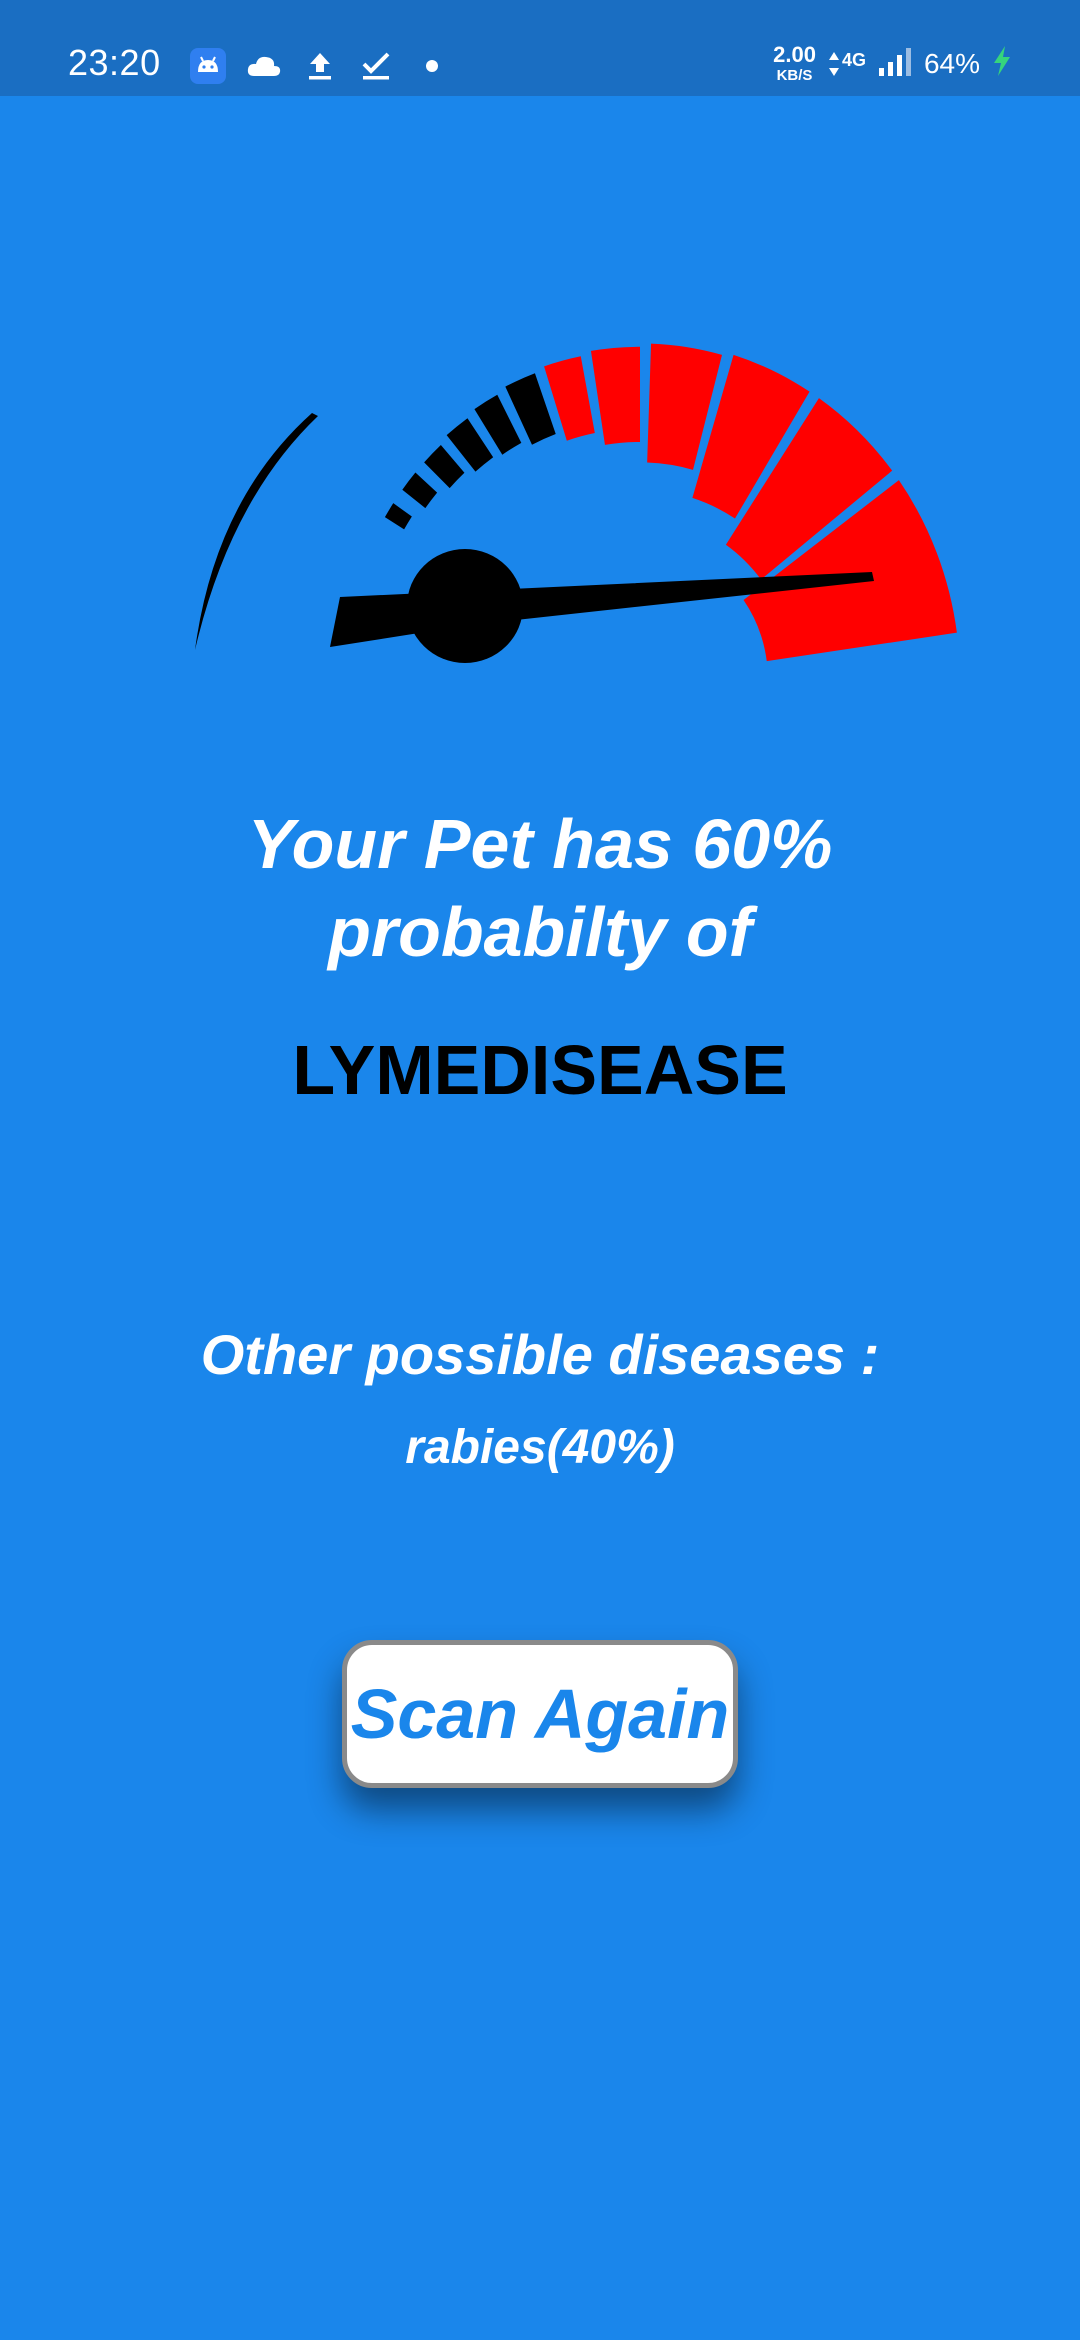 Image resolution: width=1080 pixels, height=2340 pixels. Describe the element at coordinates (540, 844) in the screenshot. I see `result-headline-line1: Your Pet has 60%` at that location.